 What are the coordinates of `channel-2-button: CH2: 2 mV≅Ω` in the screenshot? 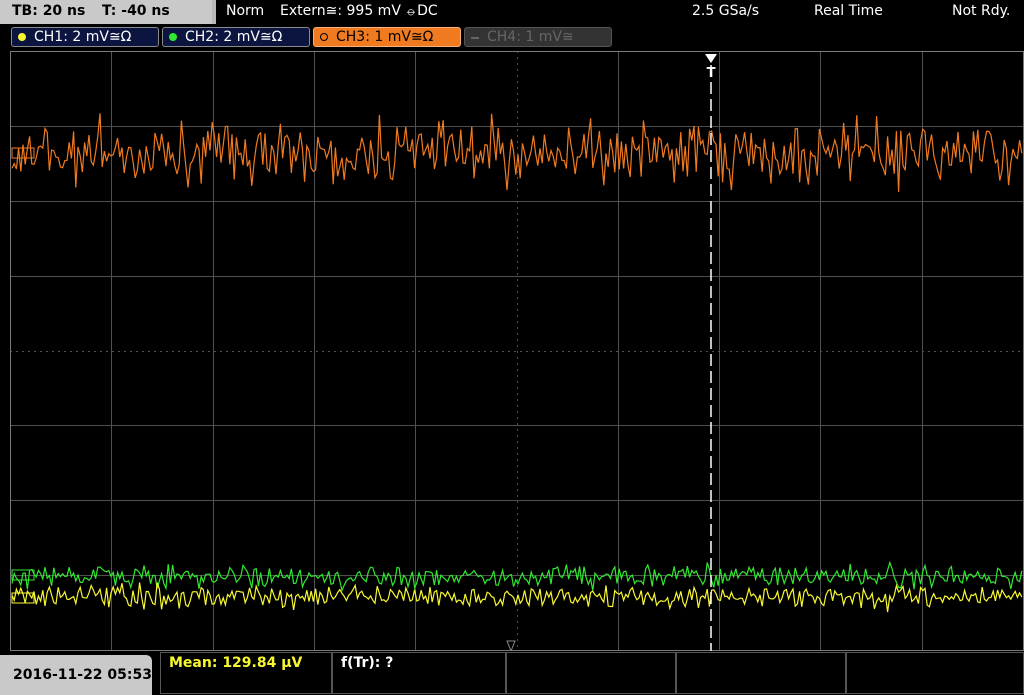 It's located at (236, 37).